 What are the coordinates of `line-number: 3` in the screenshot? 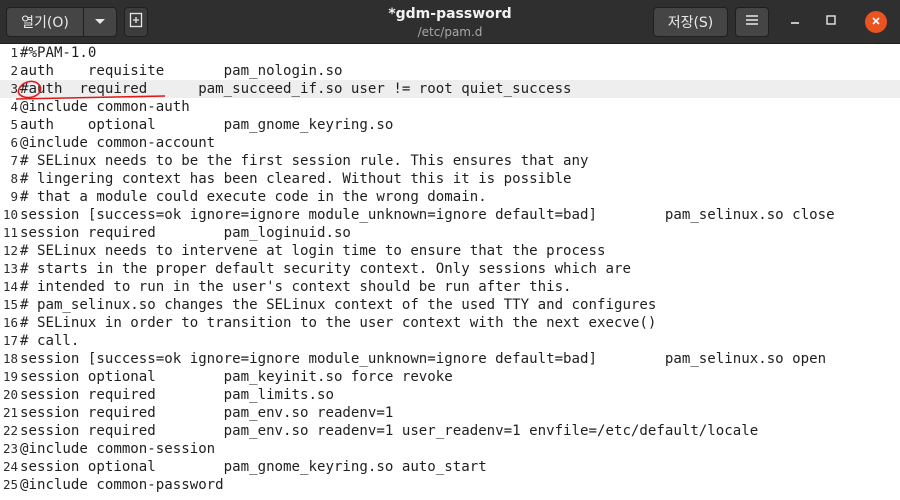 It's located at (14, 88).